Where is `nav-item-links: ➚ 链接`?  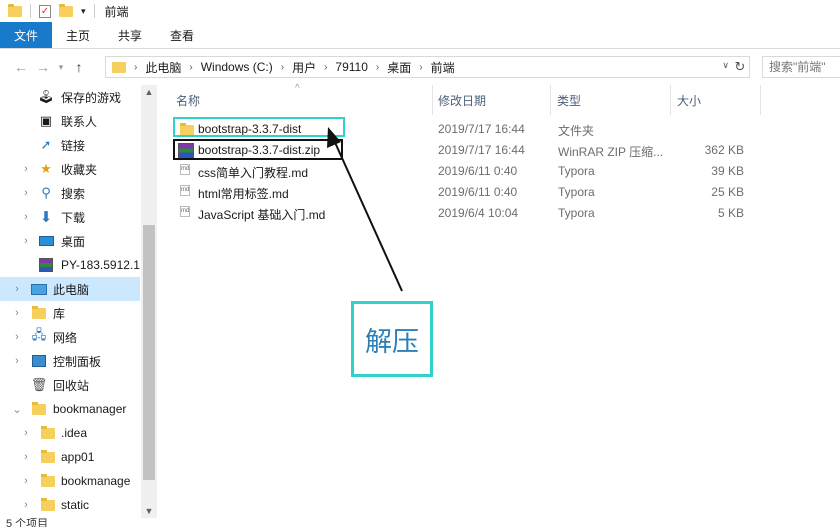
nav-item-links: ➚ 链接 is located at coordinates (70, 145).